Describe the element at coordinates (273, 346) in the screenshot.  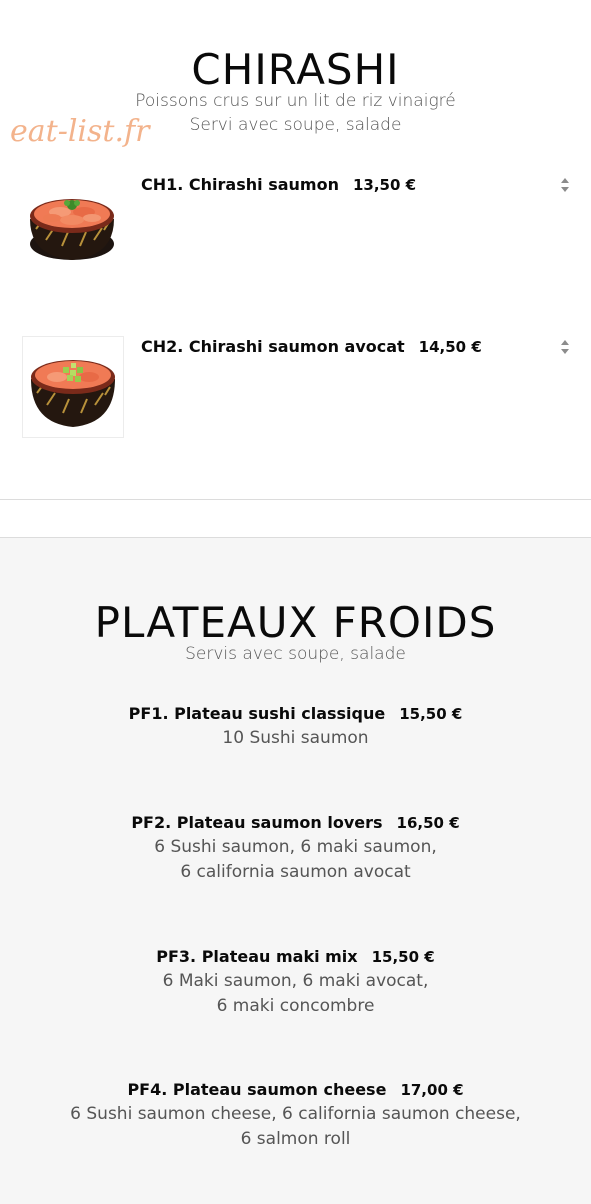
I see `item-name: CH2. Chirashi saumon avocat` at that location.